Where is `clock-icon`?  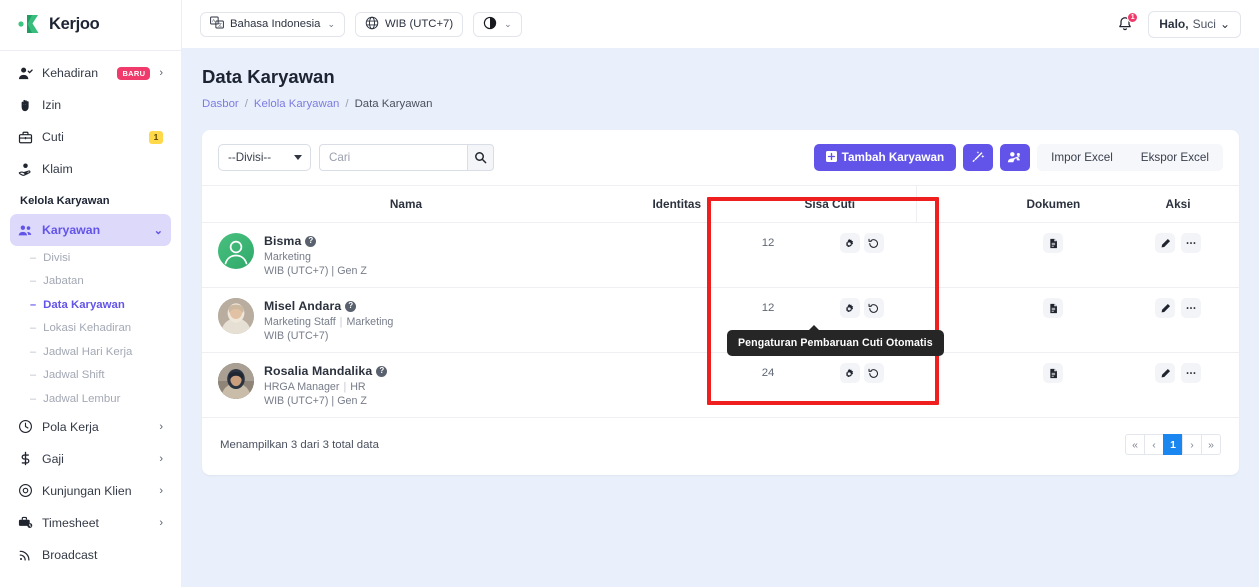
clock-icon is located at coordinates (25, 426).